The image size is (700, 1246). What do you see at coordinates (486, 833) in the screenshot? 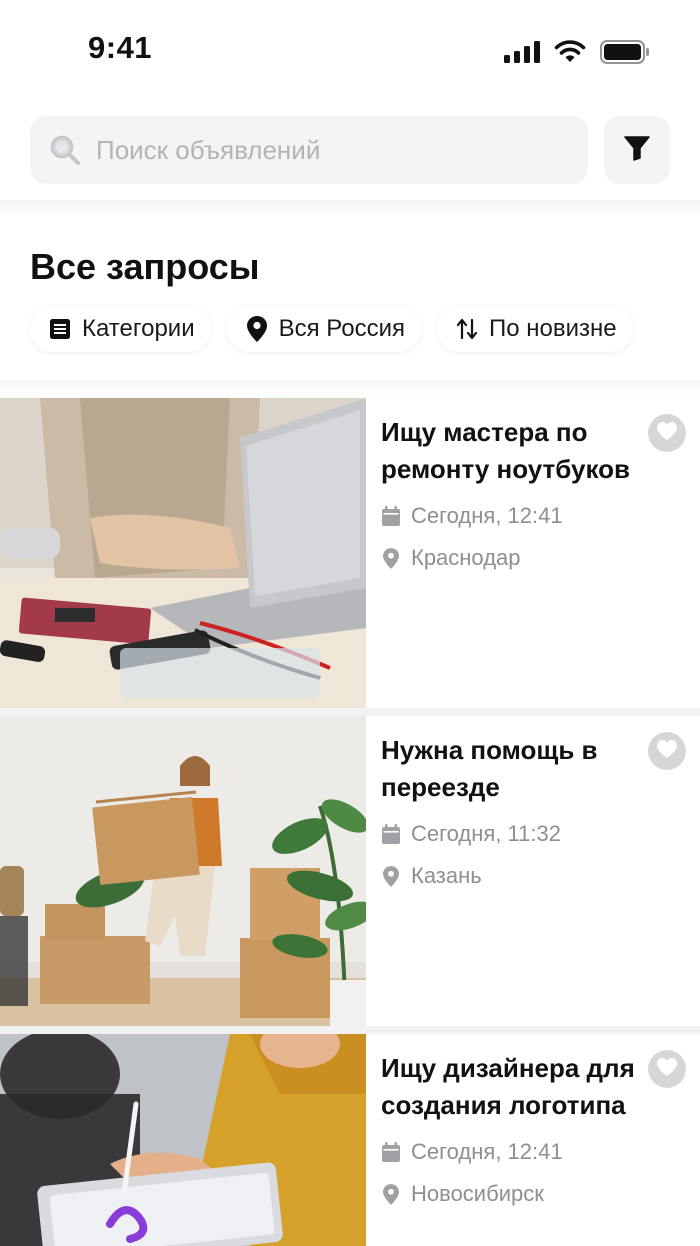
I see `listing-date-text: Сегодня, 11:32` at bounding box center [486, 833].